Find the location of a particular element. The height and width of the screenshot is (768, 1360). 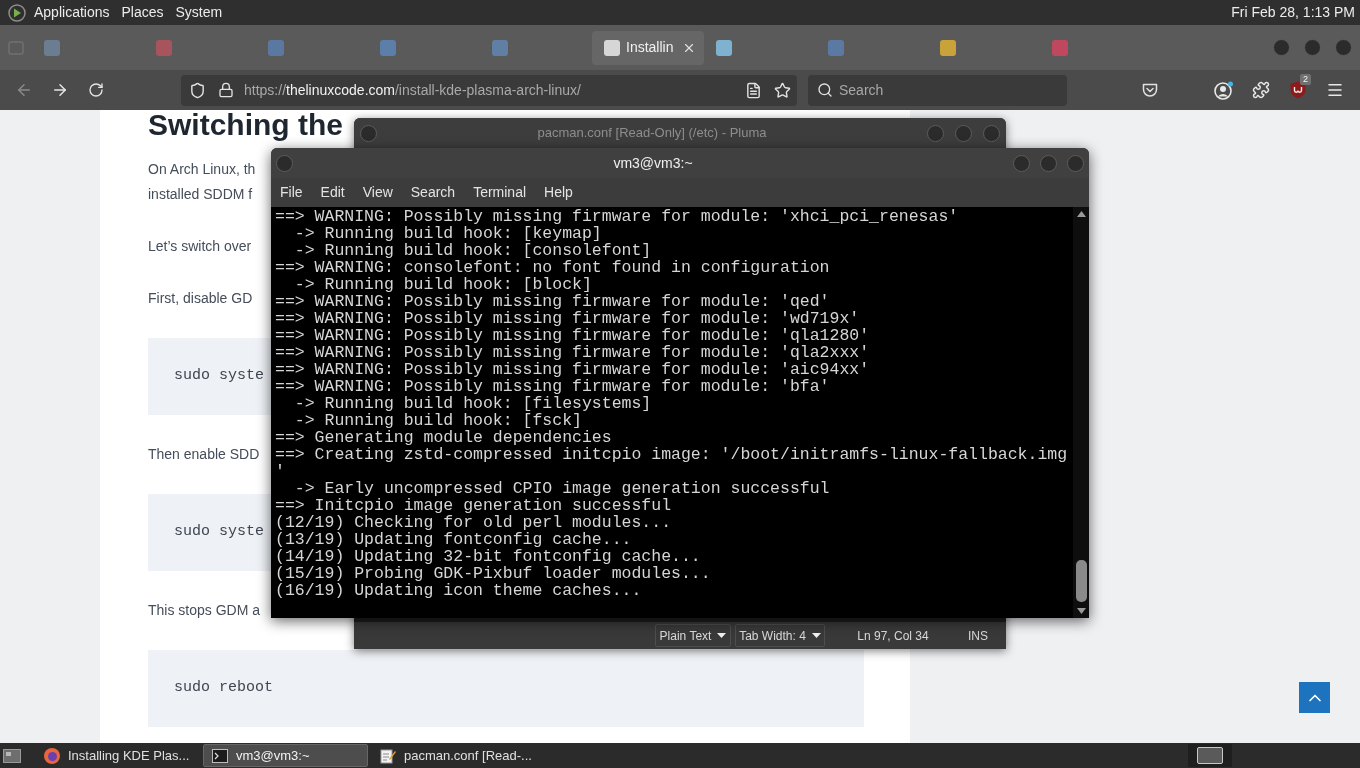

terminal-line: ==> Generating module dependencies is located at coordinates (443, 437).